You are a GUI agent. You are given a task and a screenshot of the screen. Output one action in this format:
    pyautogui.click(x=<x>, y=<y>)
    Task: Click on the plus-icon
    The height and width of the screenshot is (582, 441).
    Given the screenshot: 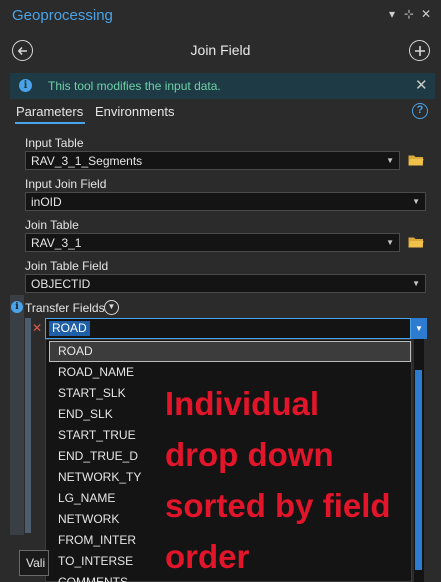 What is the action you would take?
    pyautogui.click(x=419, y=50)
    